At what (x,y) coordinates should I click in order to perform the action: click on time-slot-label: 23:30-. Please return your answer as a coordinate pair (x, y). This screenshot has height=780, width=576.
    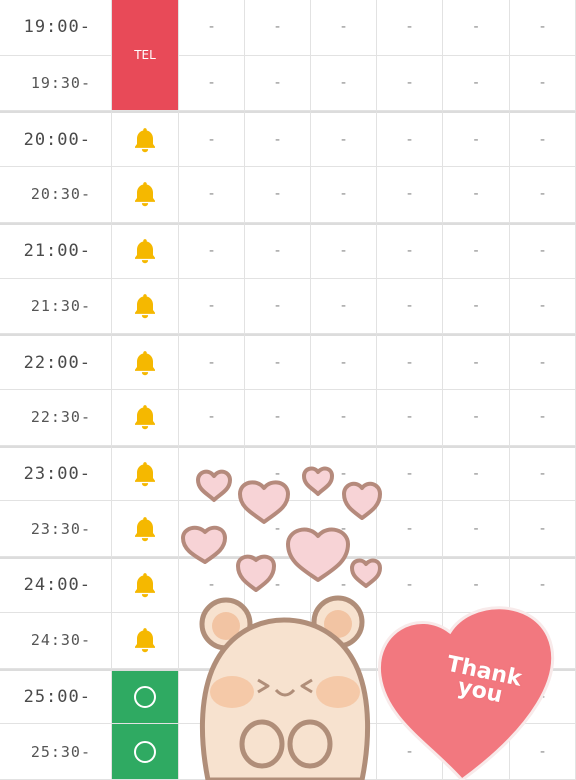
    Looking at the image, I should click on (56, 529).